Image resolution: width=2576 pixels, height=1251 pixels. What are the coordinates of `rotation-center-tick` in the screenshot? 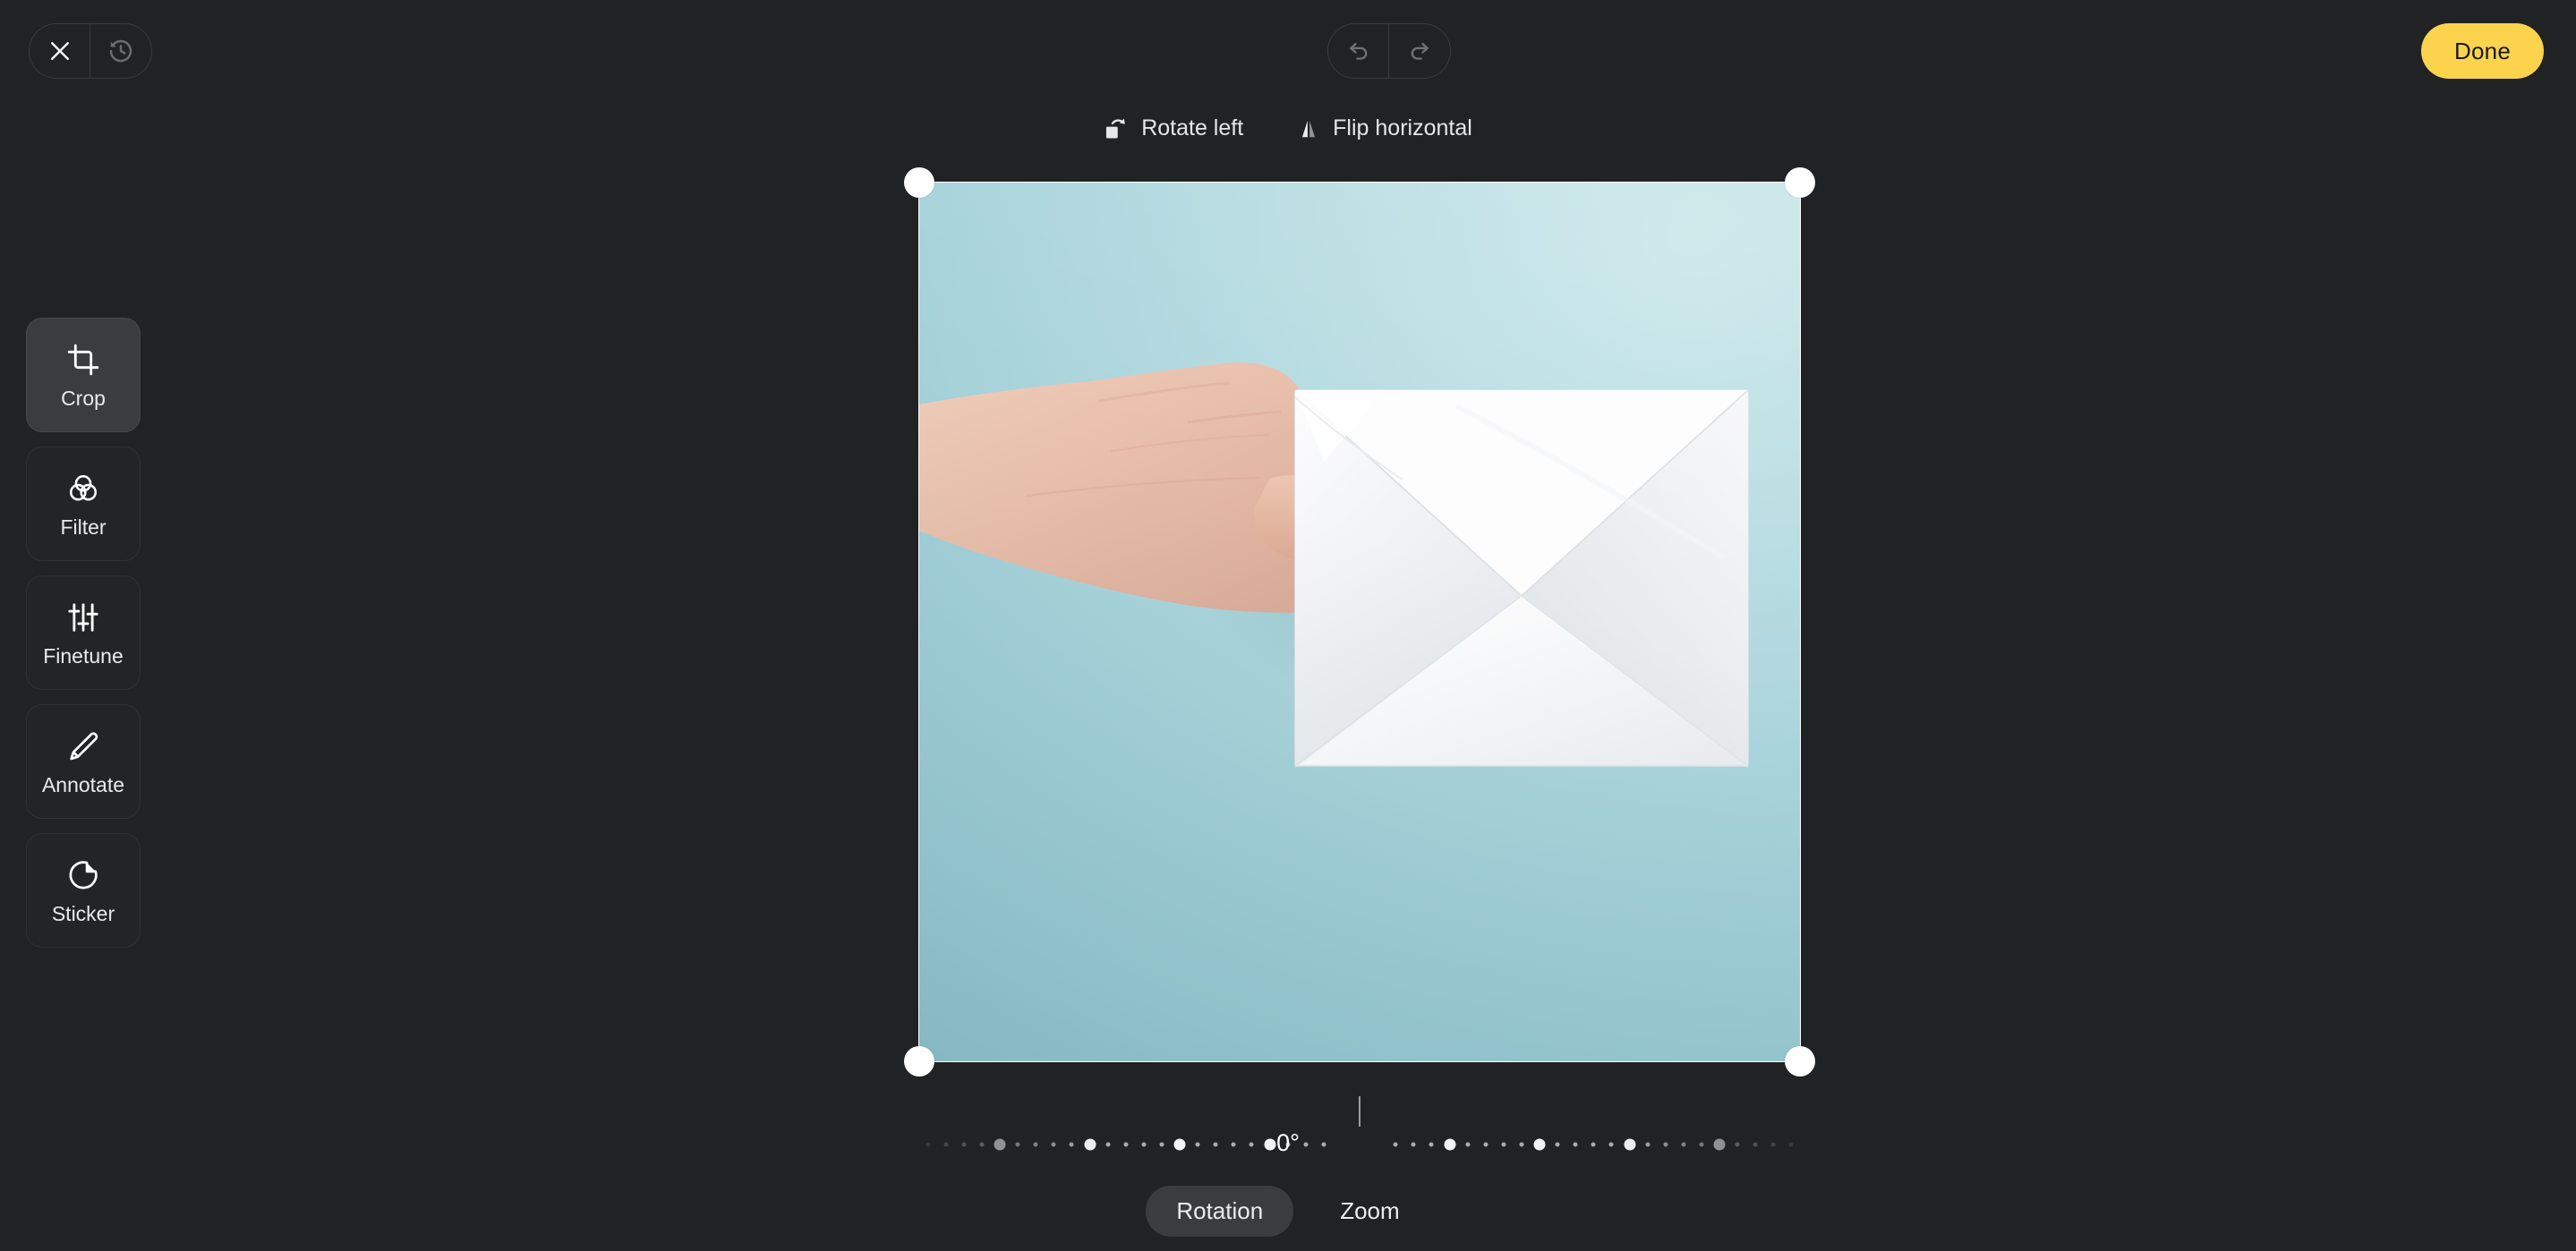 It's located at (1360, 1111).